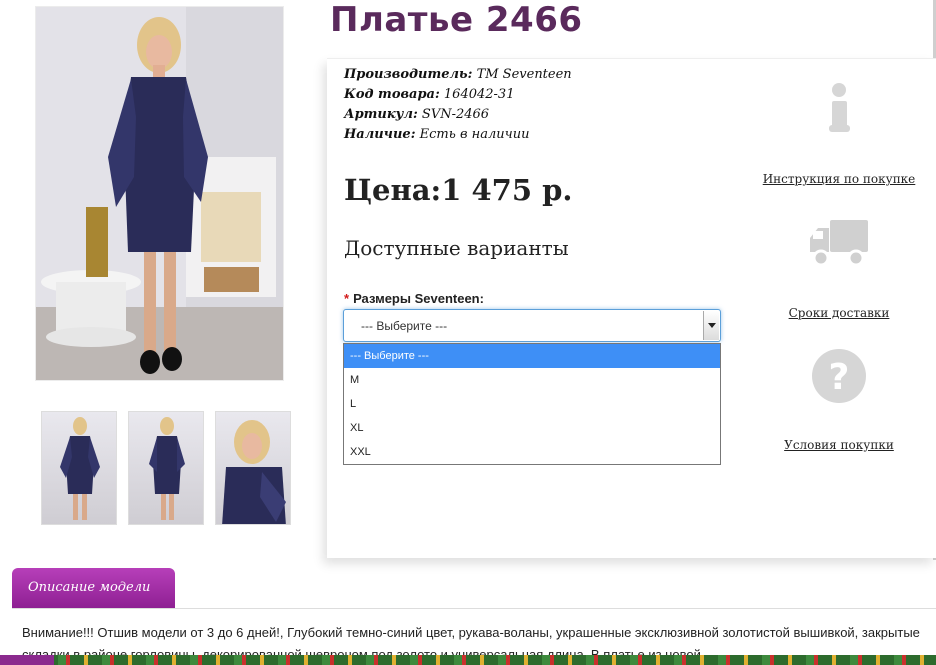  What do you see at coordinates (347, 298) in the screenshot?
I see `required-mark: *` at bounding box center [347, 298].